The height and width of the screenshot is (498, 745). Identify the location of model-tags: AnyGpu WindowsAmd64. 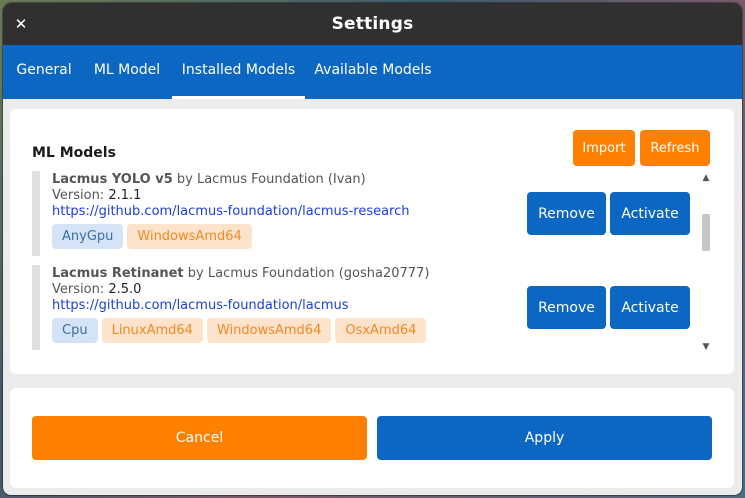
(154, 236).